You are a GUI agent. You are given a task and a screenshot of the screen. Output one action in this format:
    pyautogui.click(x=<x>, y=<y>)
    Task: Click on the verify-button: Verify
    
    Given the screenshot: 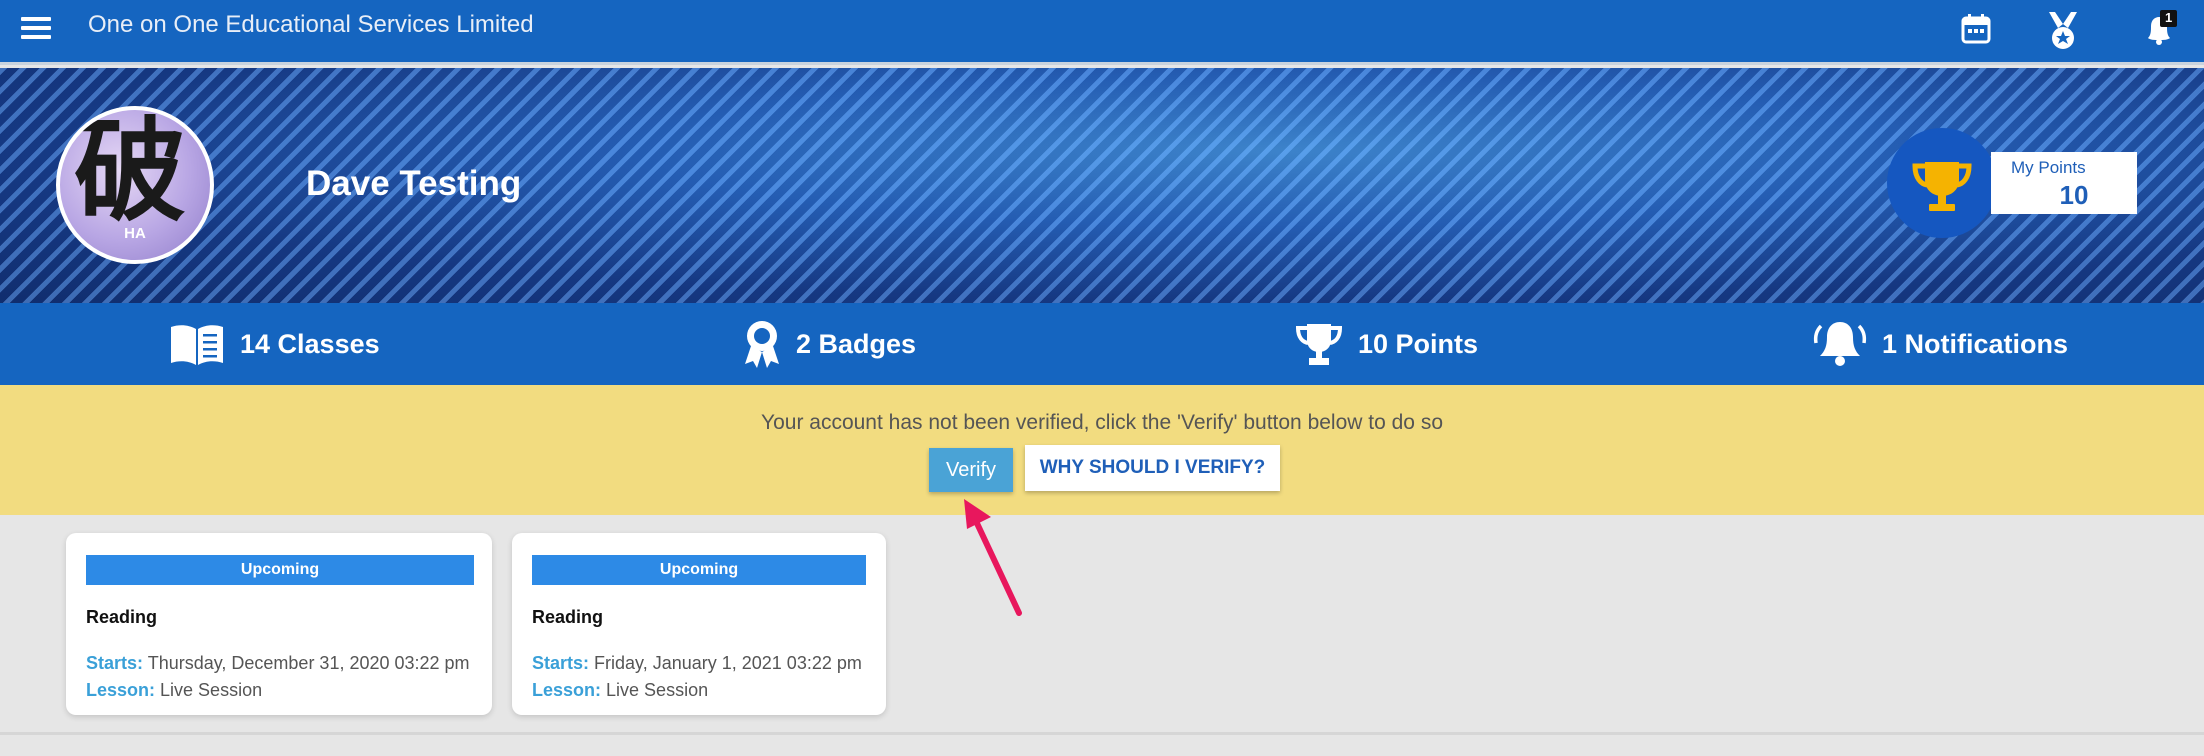 What is the action you would take?
    pyautogui.click(x=971, y=470)
    